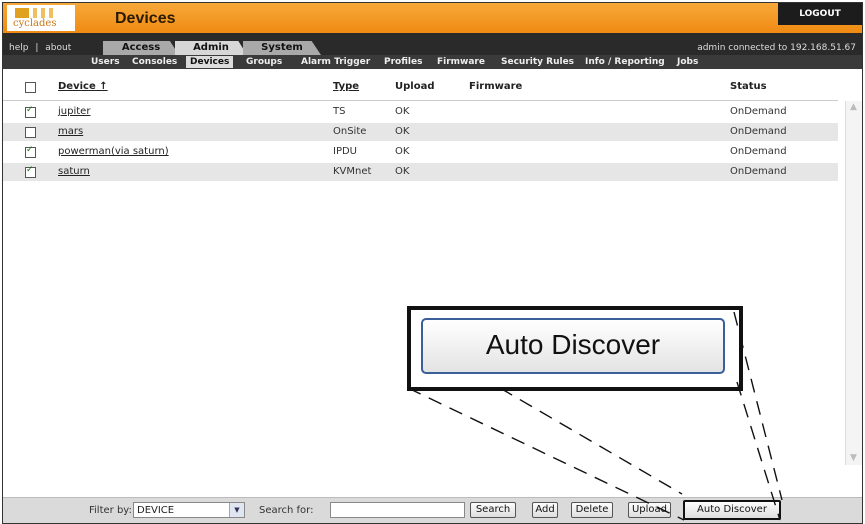  What do you see at coordinates (39, 13) in the screenshot?
I see `logo-mark-icon` at bounding box center [39, 13].